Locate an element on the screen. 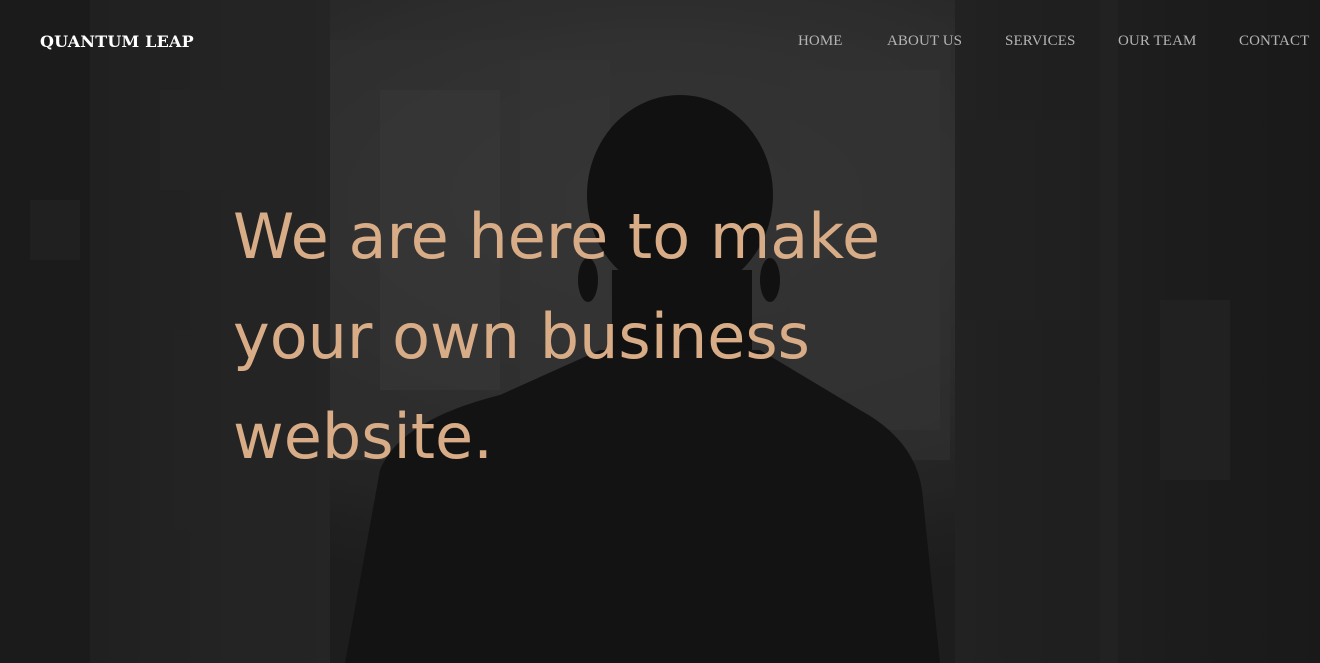 The width and height of the screenshot is (1320, 663). hero-headline-line: website. is located at coordinates (363, 436).